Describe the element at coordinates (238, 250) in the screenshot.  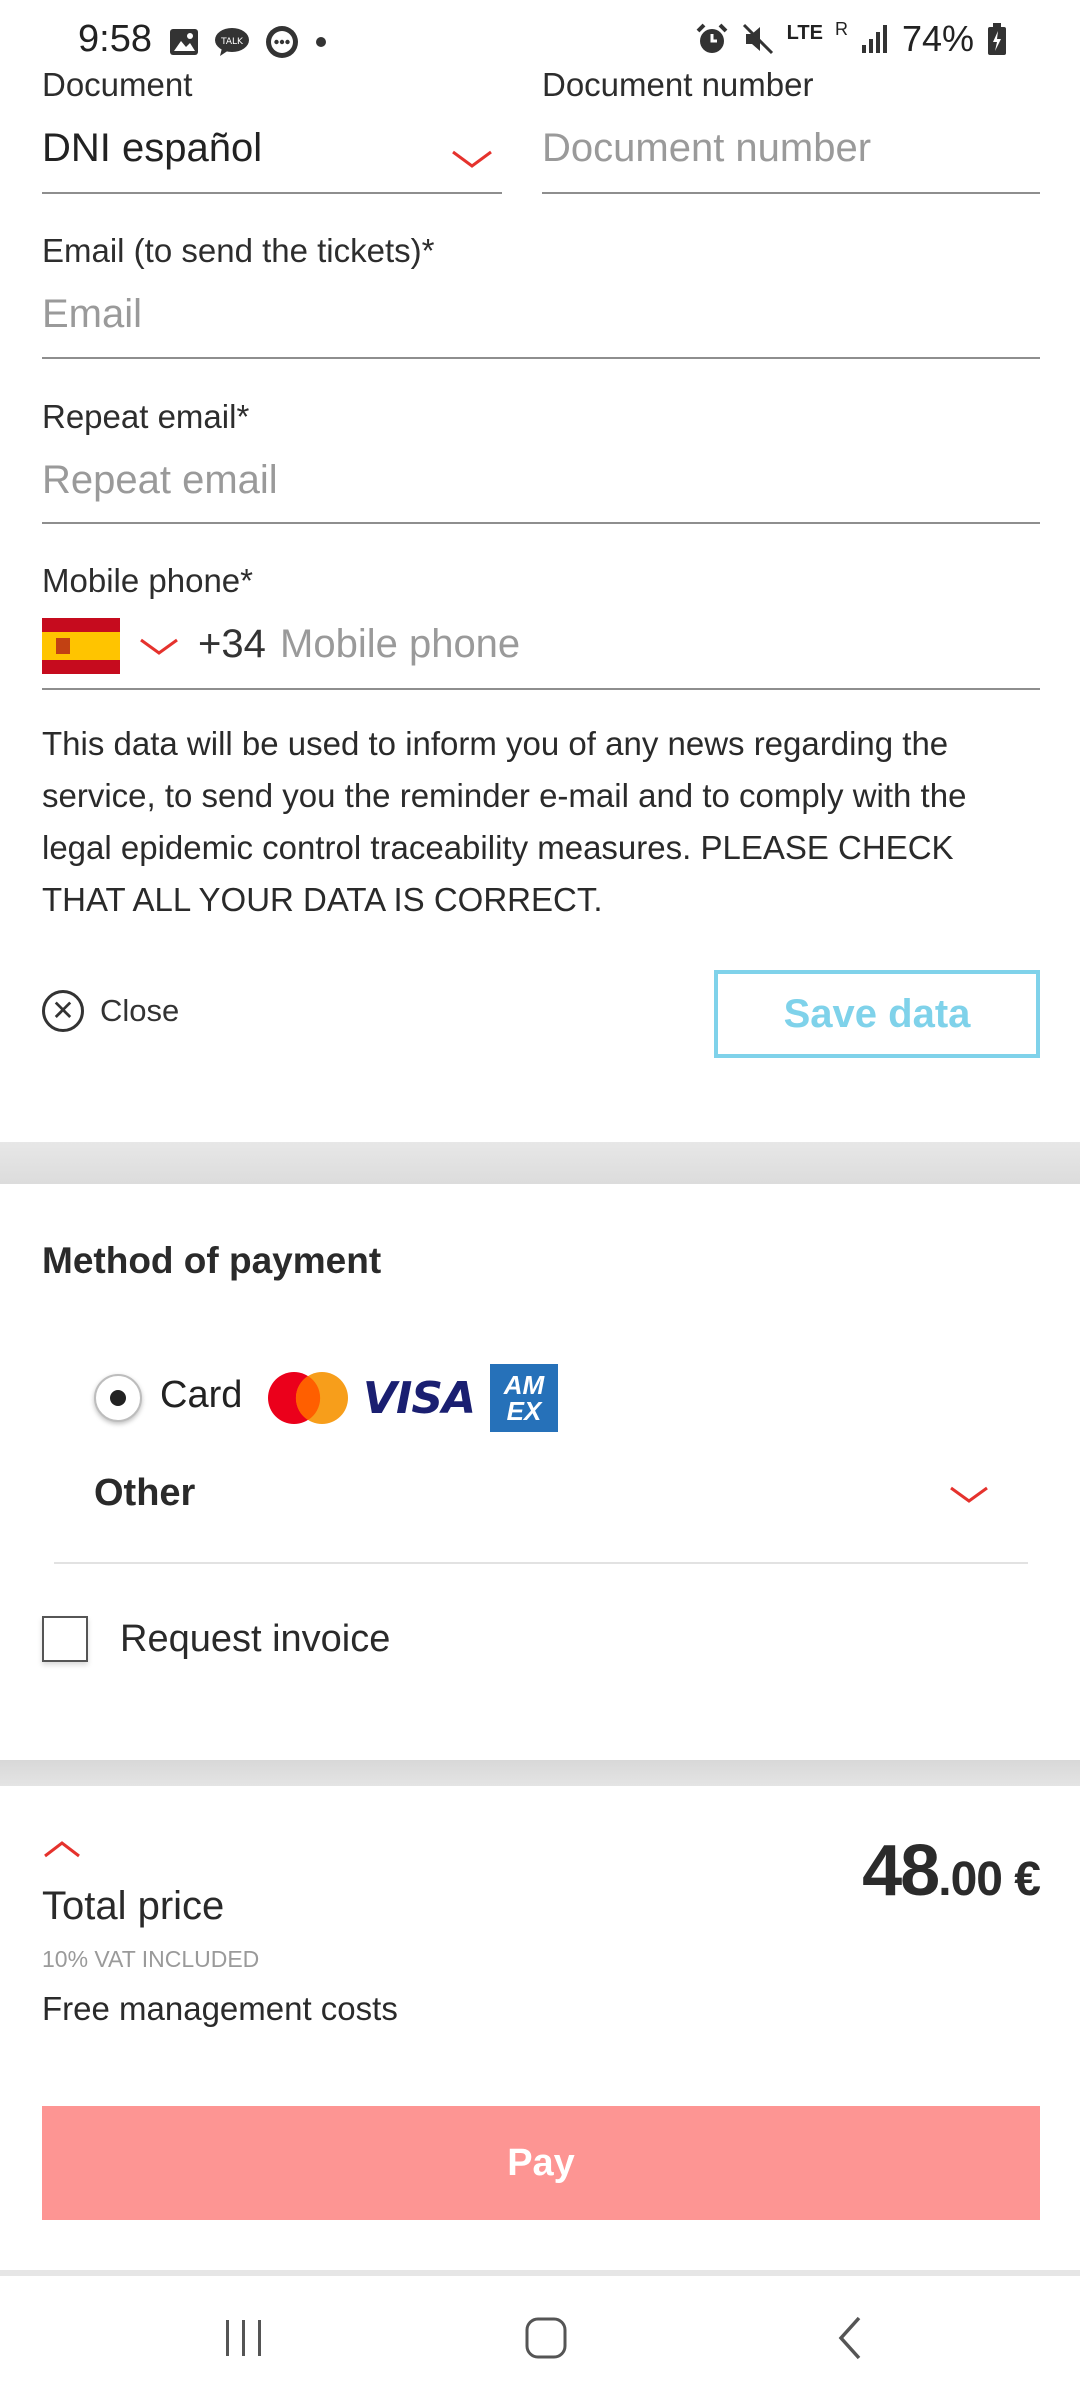
I see `email-label: Email (to send the tickets)*` at that location.